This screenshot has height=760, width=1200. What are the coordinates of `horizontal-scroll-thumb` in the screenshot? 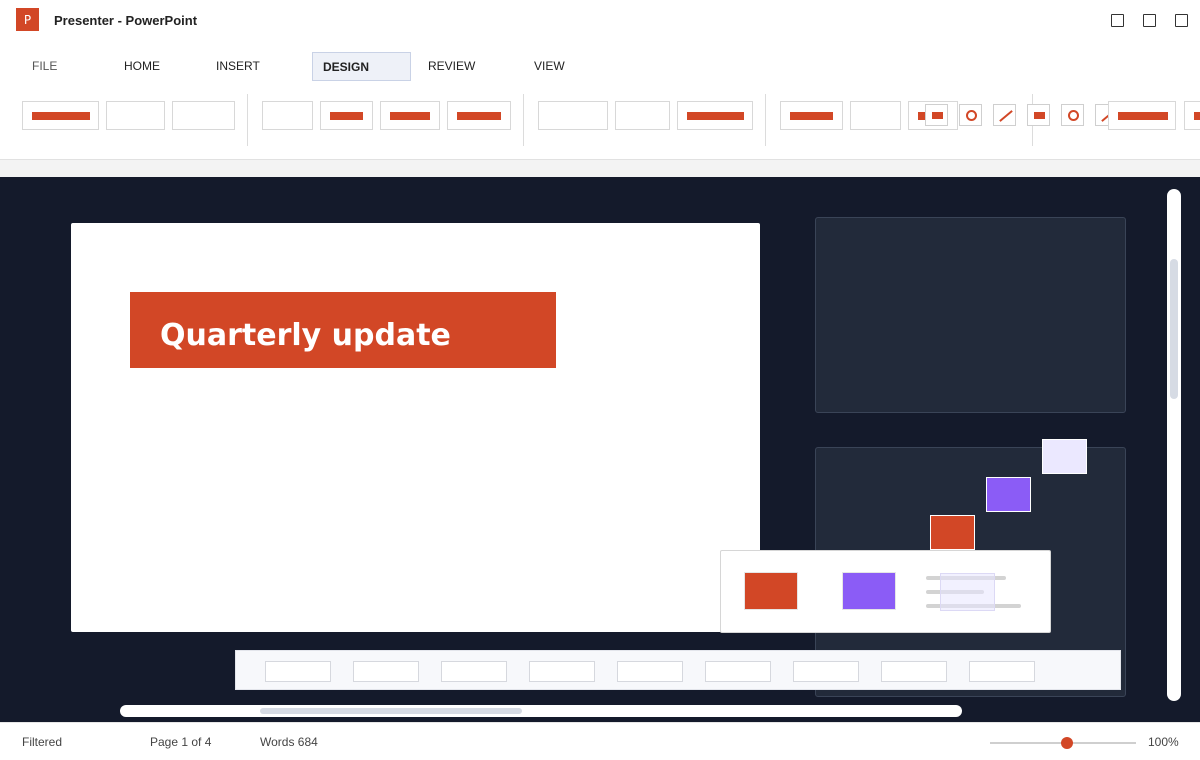 It's located at (391, 711).